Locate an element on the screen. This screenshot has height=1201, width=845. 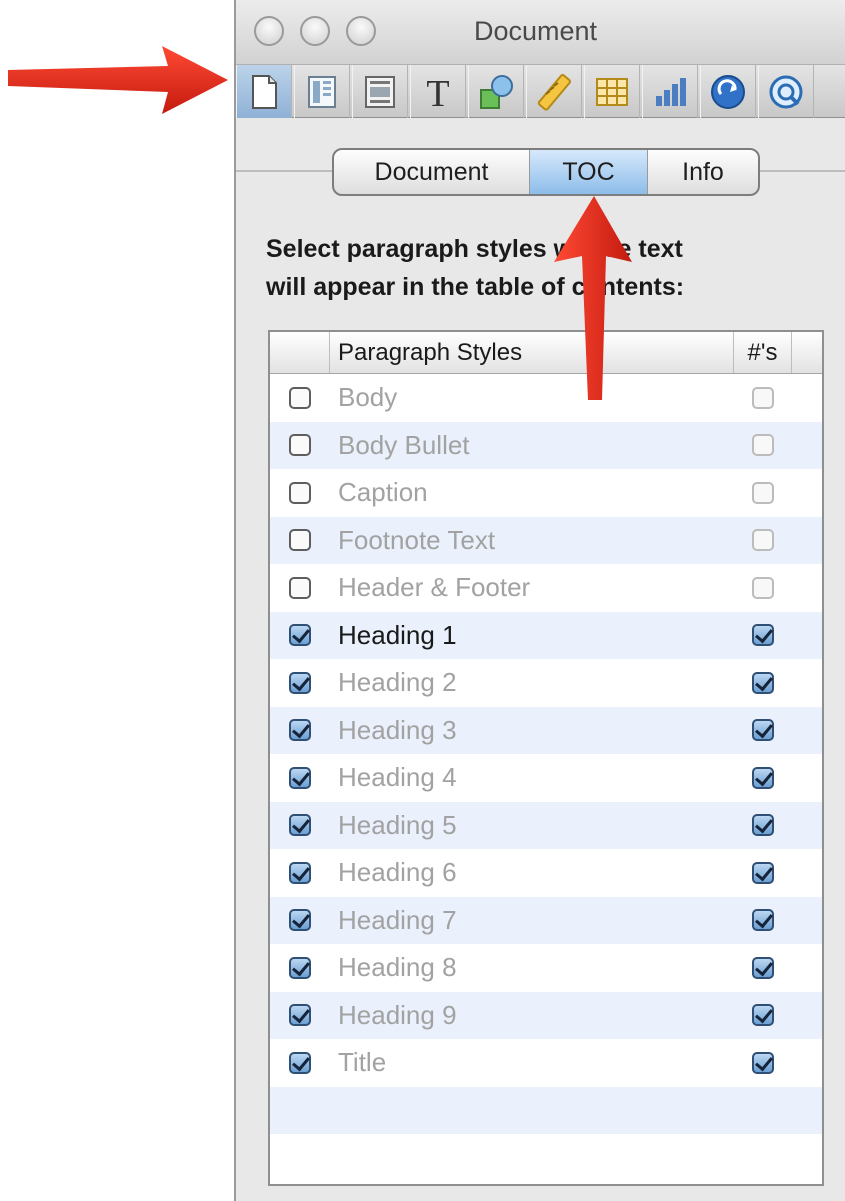
zoom-window-button is located at coordinates (361, 31).